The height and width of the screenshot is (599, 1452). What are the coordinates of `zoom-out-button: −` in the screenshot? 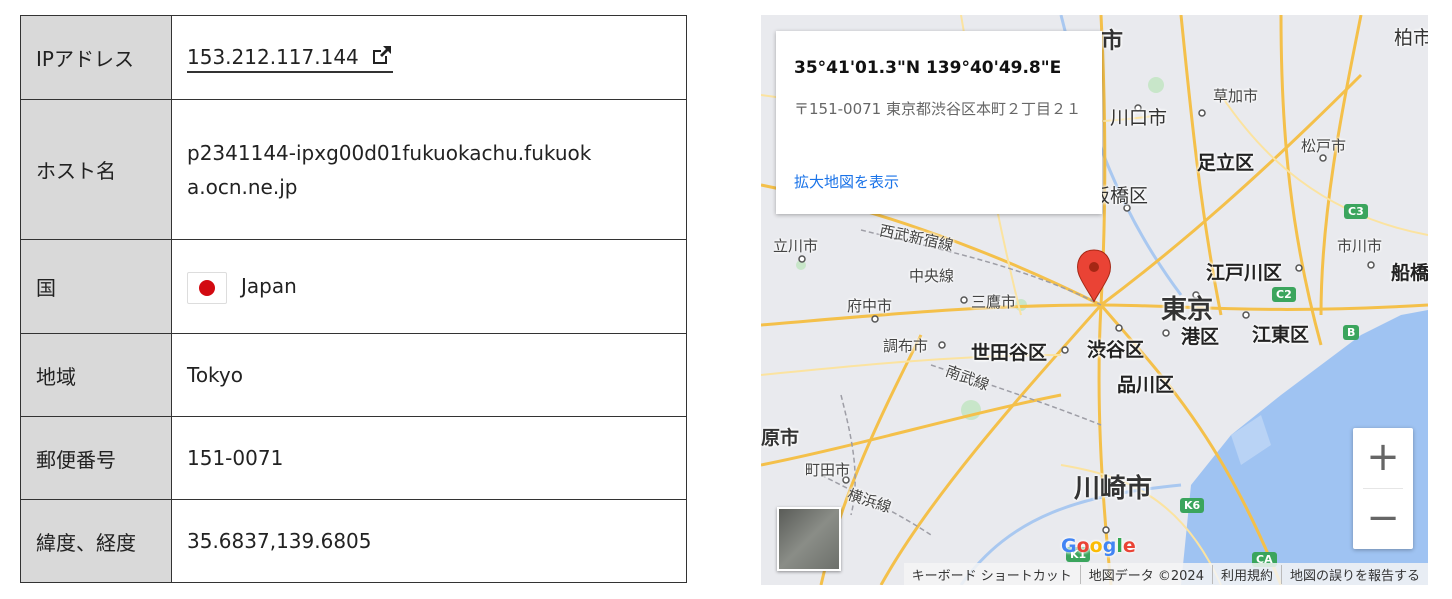 It's located at (1383, 519).